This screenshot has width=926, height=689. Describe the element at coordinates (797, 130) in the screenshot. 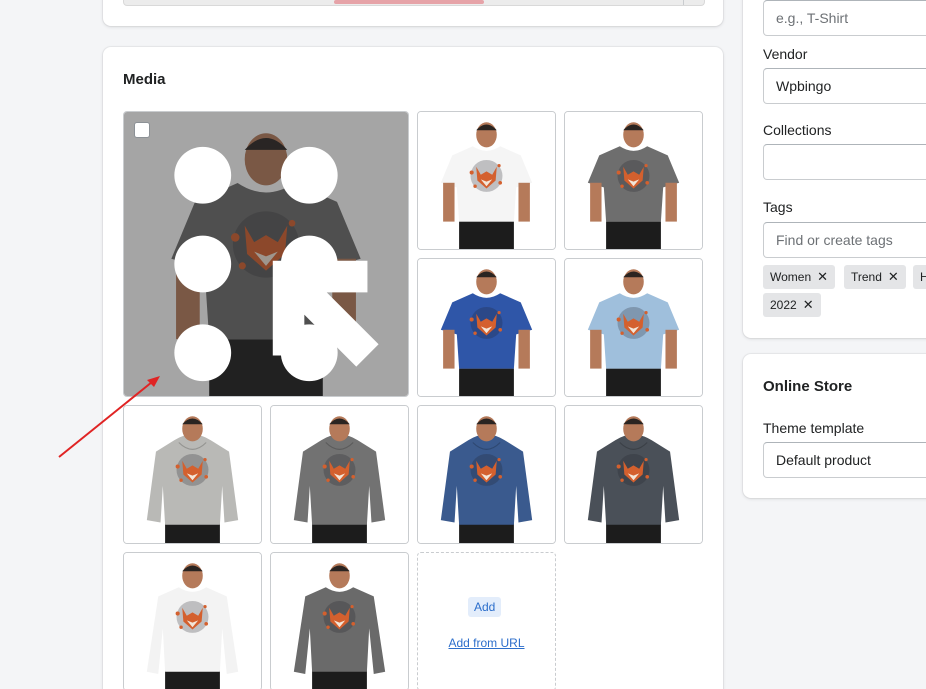

I see `collections-label: Collections` at that location.